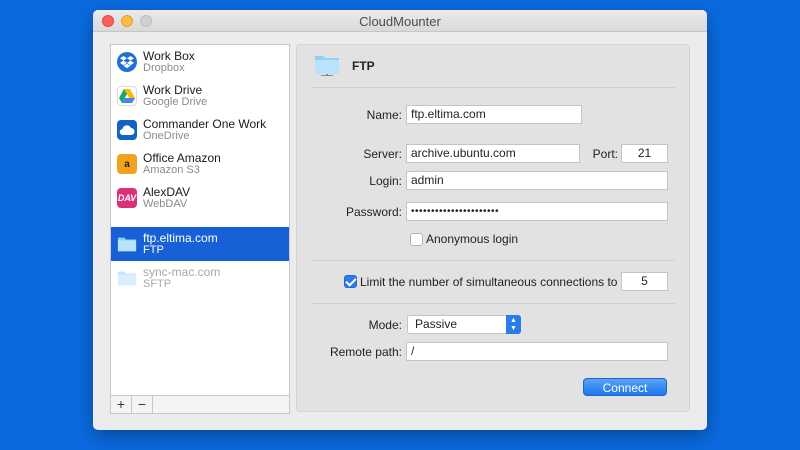  I want to click on login-field: admin, so click(537, 180).